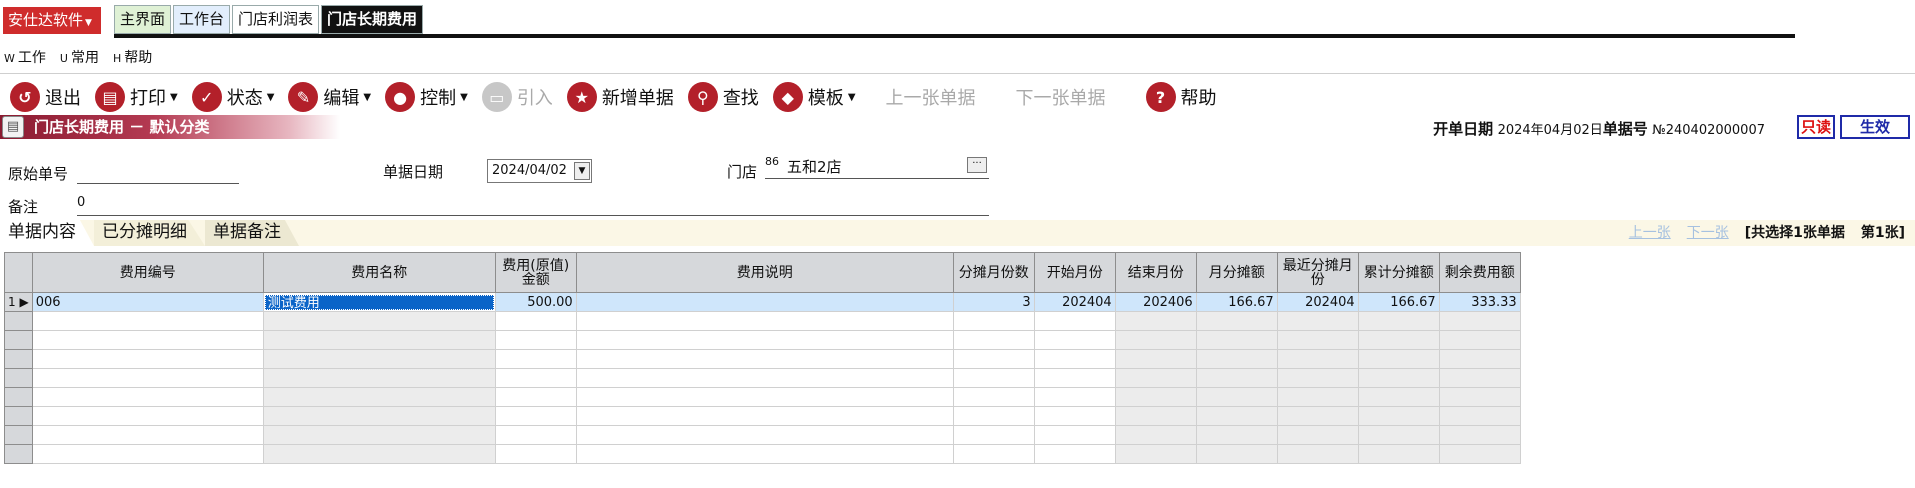 This screenshot has height=488, width=1915. Describe the element at coordinates (535, 302) in the screenshot. I see `cell-amount: 500.00` at that location.